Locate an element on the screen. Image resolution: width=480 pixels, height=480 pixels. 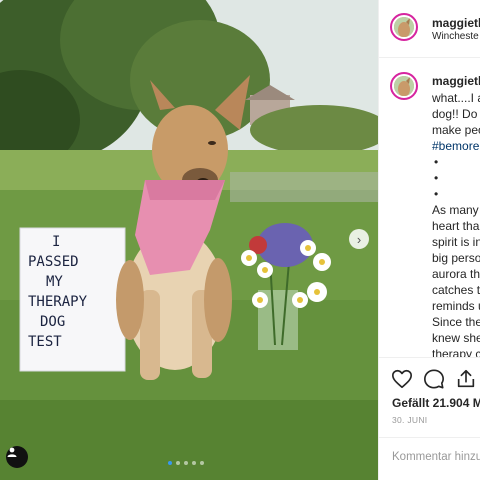
caption-line: Since the is located at coordinates (456, 322).